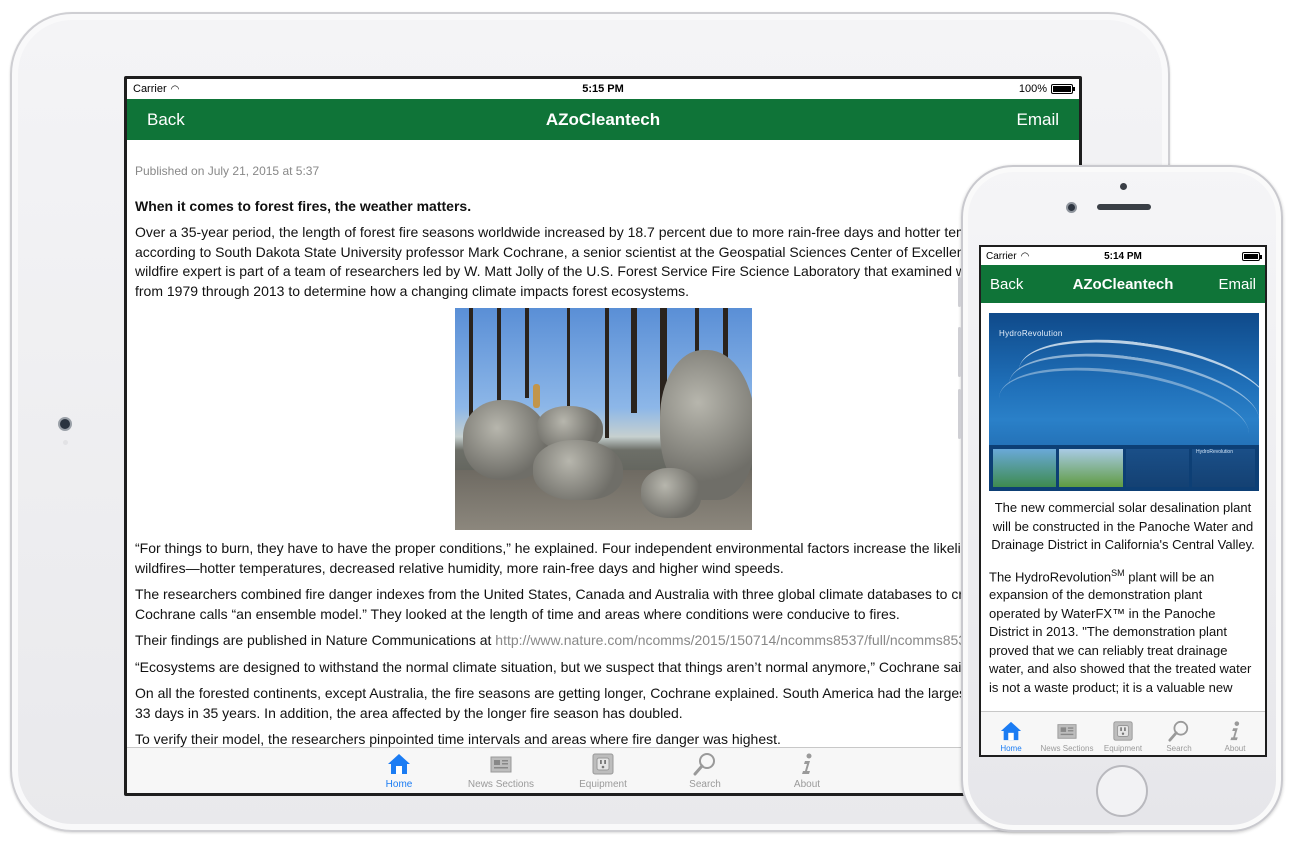 The width and height of the screenshot is (1300, 850). What do you see at coordinates (959, 292) in the screenshot?
I see `mute-switch` at bounding box center [959, 292].